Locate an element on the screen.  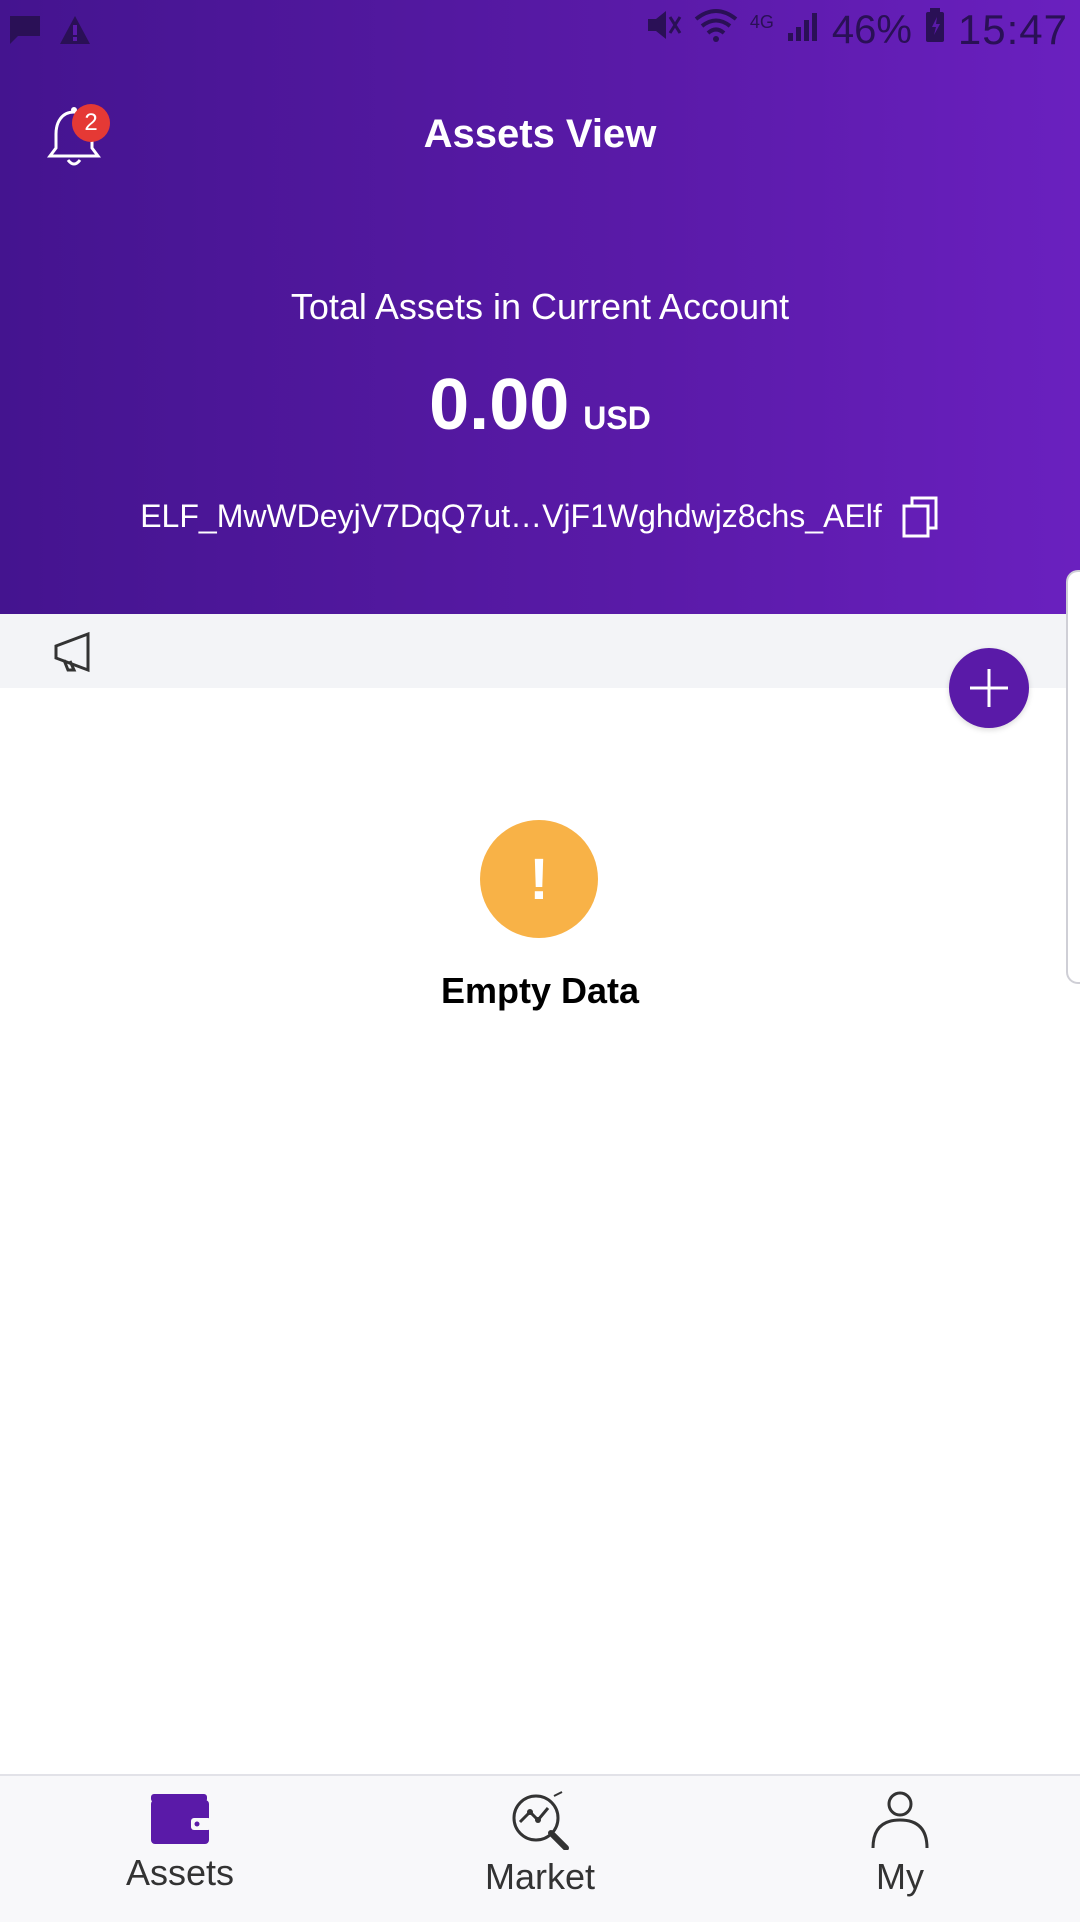
signal-icon is located at coordinates (803, 30).